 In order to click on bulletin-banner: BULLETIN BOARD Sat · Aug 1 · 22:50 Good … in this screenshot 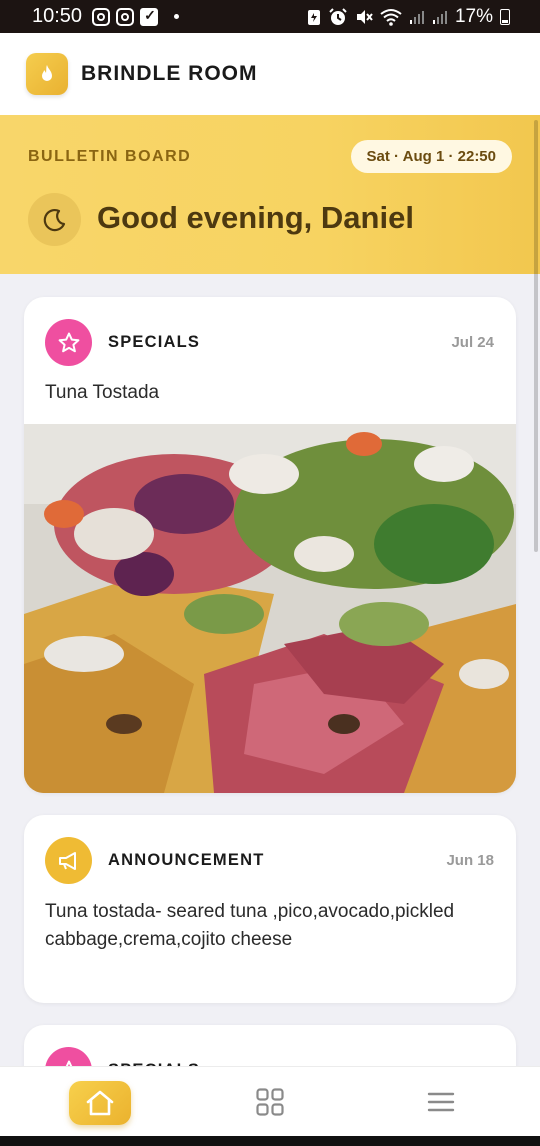, I will do `click(270, 194)`.